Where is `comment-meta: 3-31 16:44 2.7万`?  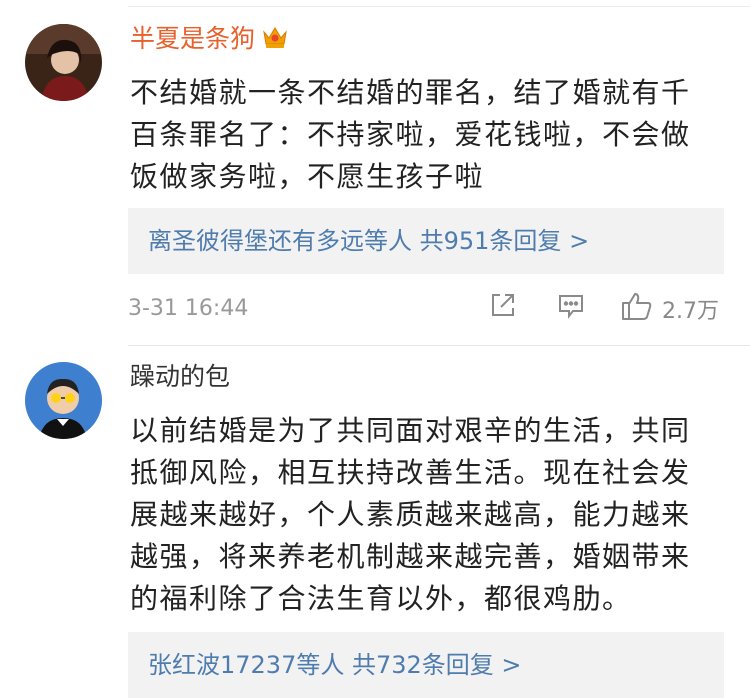
comment-meta: 3-31 16:44 2.7万 is located at coordinates (426, 310).